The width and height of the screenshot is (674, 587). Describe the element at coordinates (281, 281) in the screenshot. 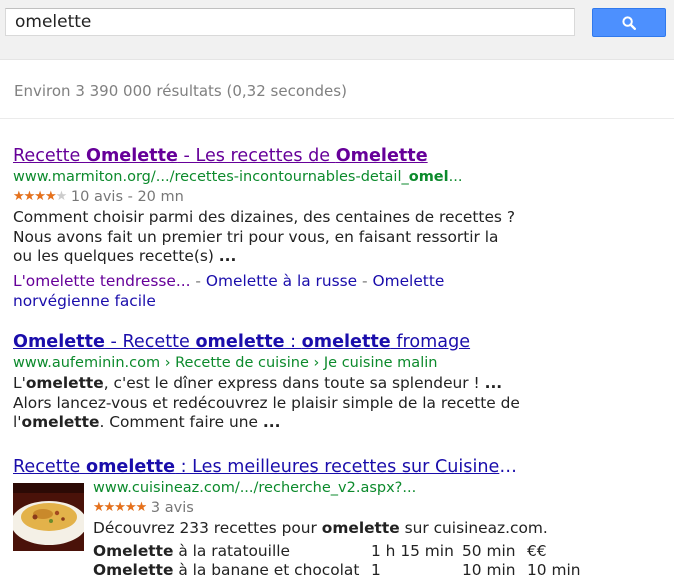

I see `sitelink: Omelette à la russe` at that location.